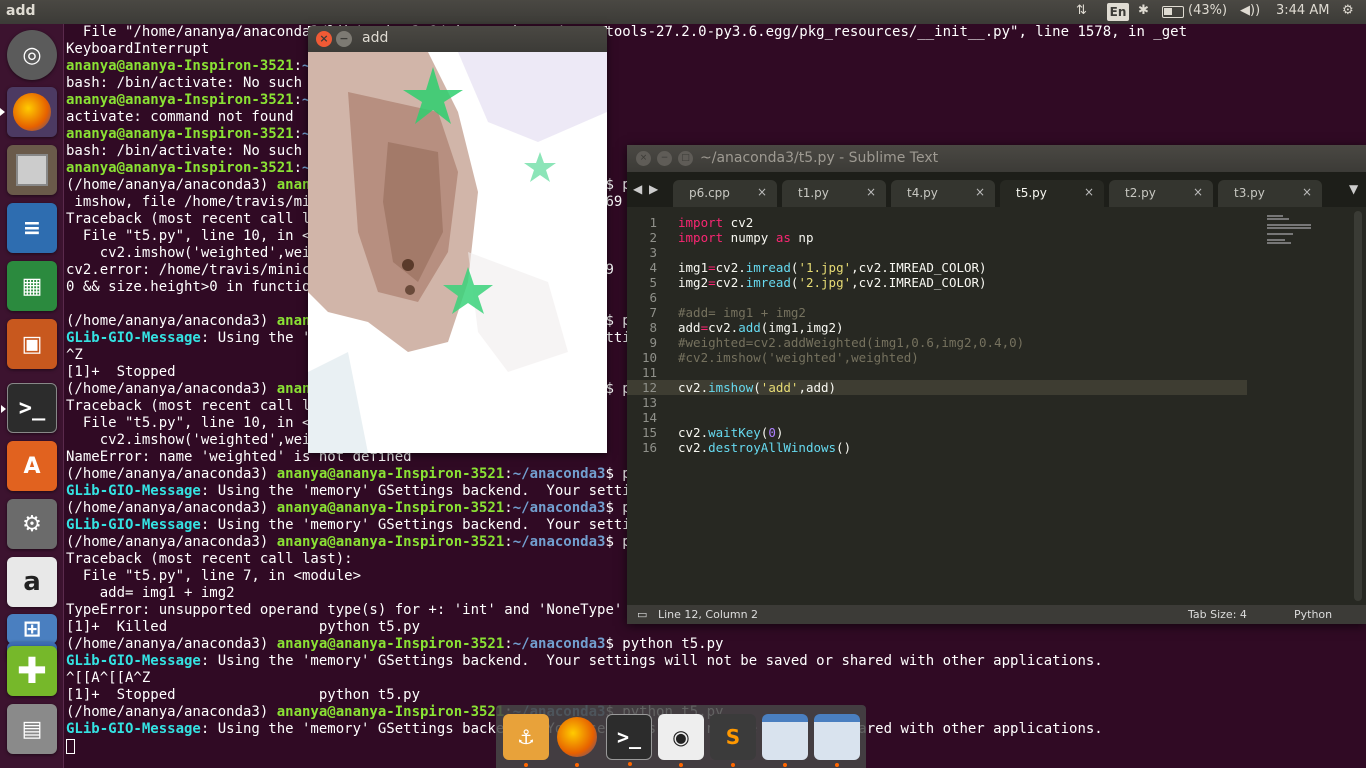 This screenshot has width=1366, height=768. Describe the element at coordinates (772, 432) in the screenshot. I see `code-token: 0` at that location.